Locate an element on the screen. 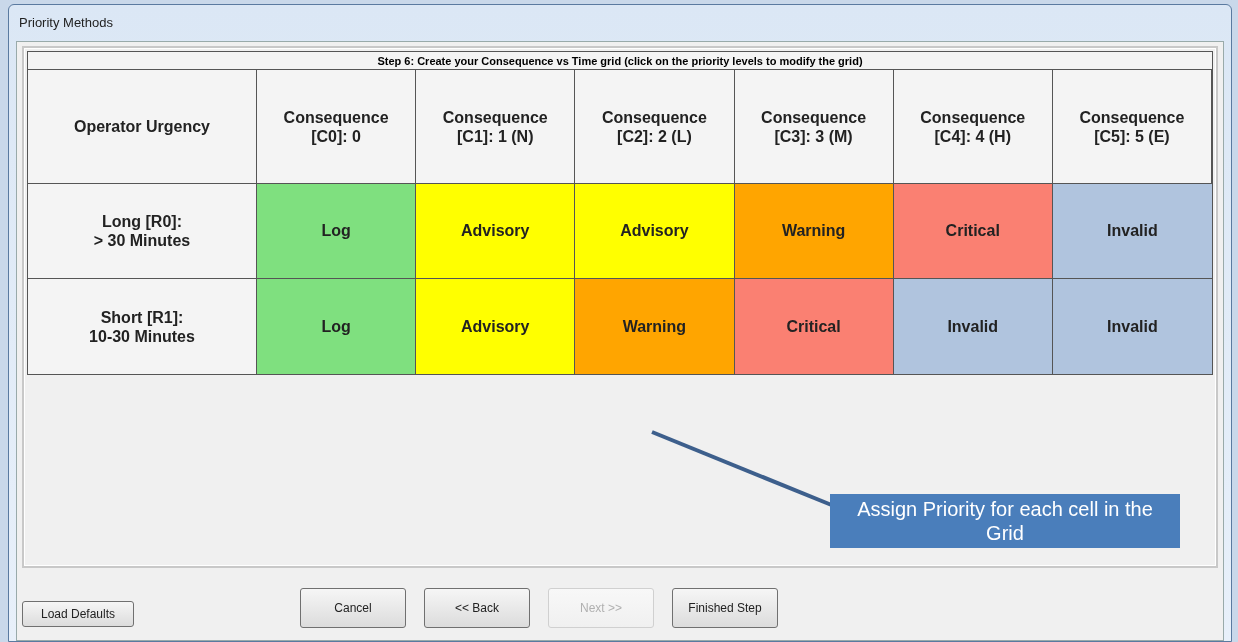  wizard-button: Finished Step is located at coordinates (725, 608).